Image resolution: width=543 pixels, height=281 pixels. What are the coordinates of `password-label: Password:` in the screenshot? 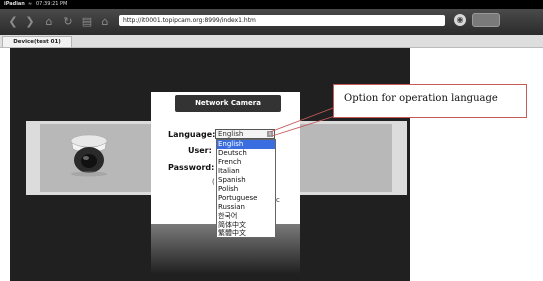 It's located at (191, 167).